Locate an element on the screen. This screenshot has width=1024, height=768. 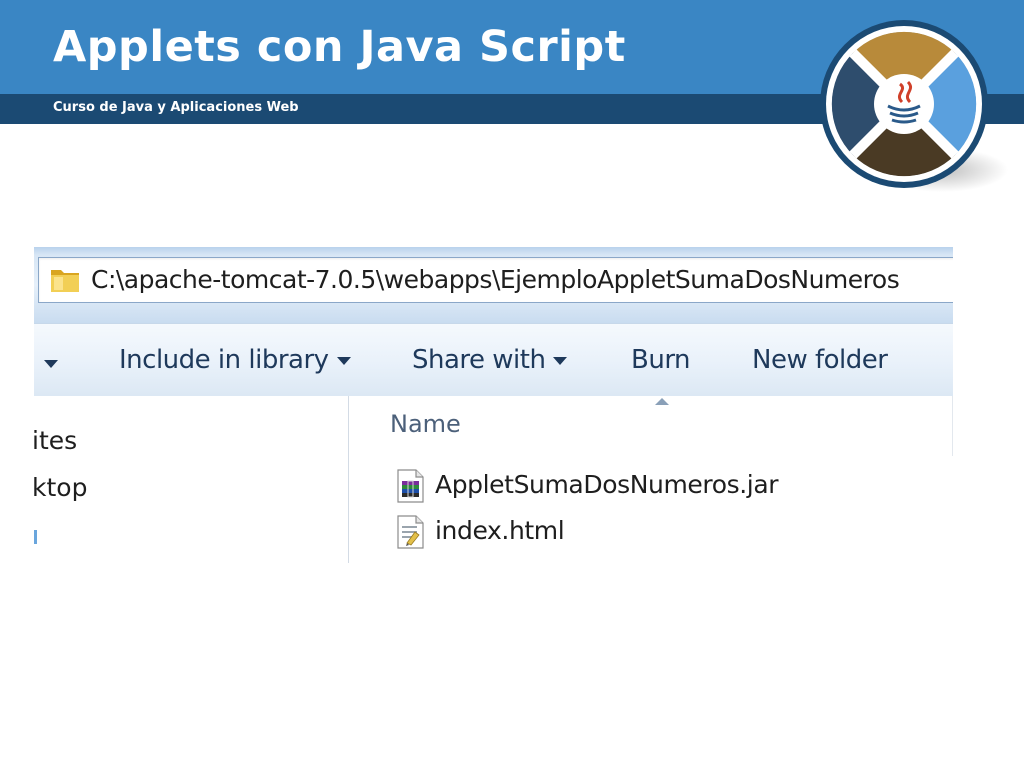
folder-icon is located at coordinates (65, 281).